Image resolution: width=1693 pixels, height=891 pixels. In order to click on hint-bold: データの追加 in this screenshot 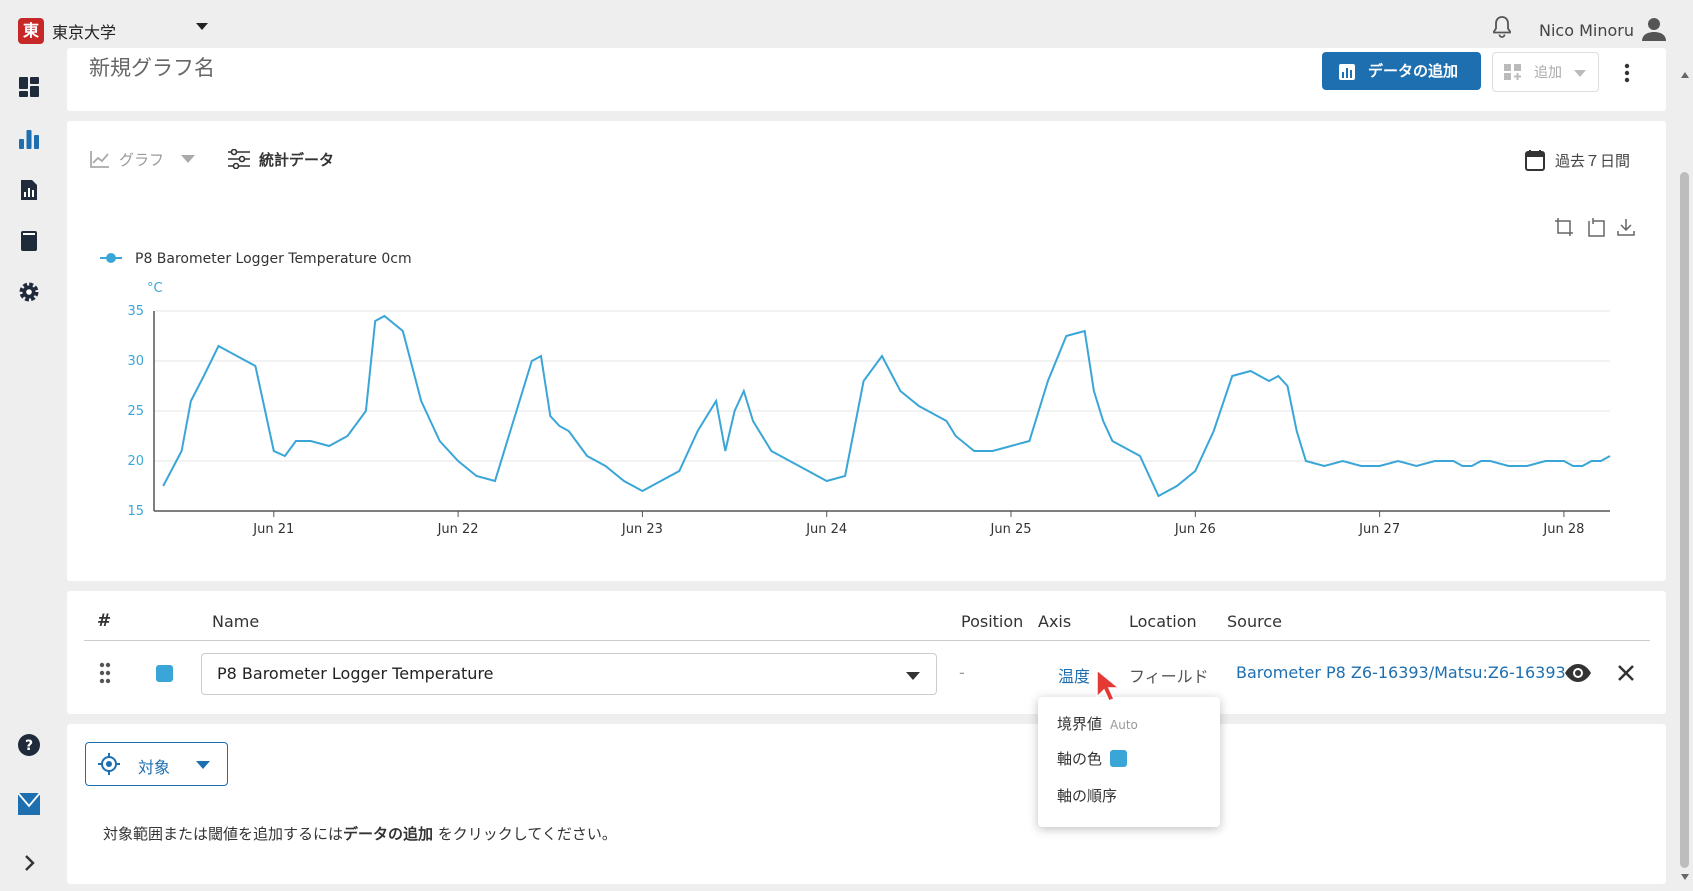, I will do `click(388, 834)`.